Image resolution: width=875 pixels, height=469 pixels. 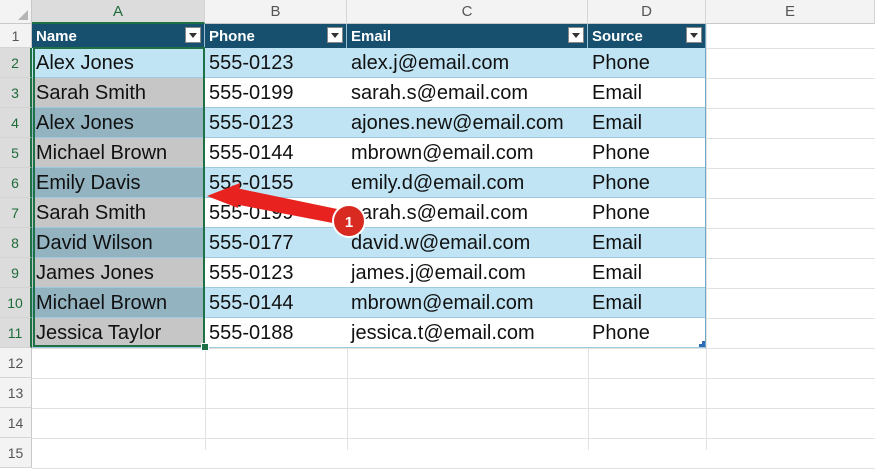 I want to click on table-cell: James Jones, so click(x=118, y=273).